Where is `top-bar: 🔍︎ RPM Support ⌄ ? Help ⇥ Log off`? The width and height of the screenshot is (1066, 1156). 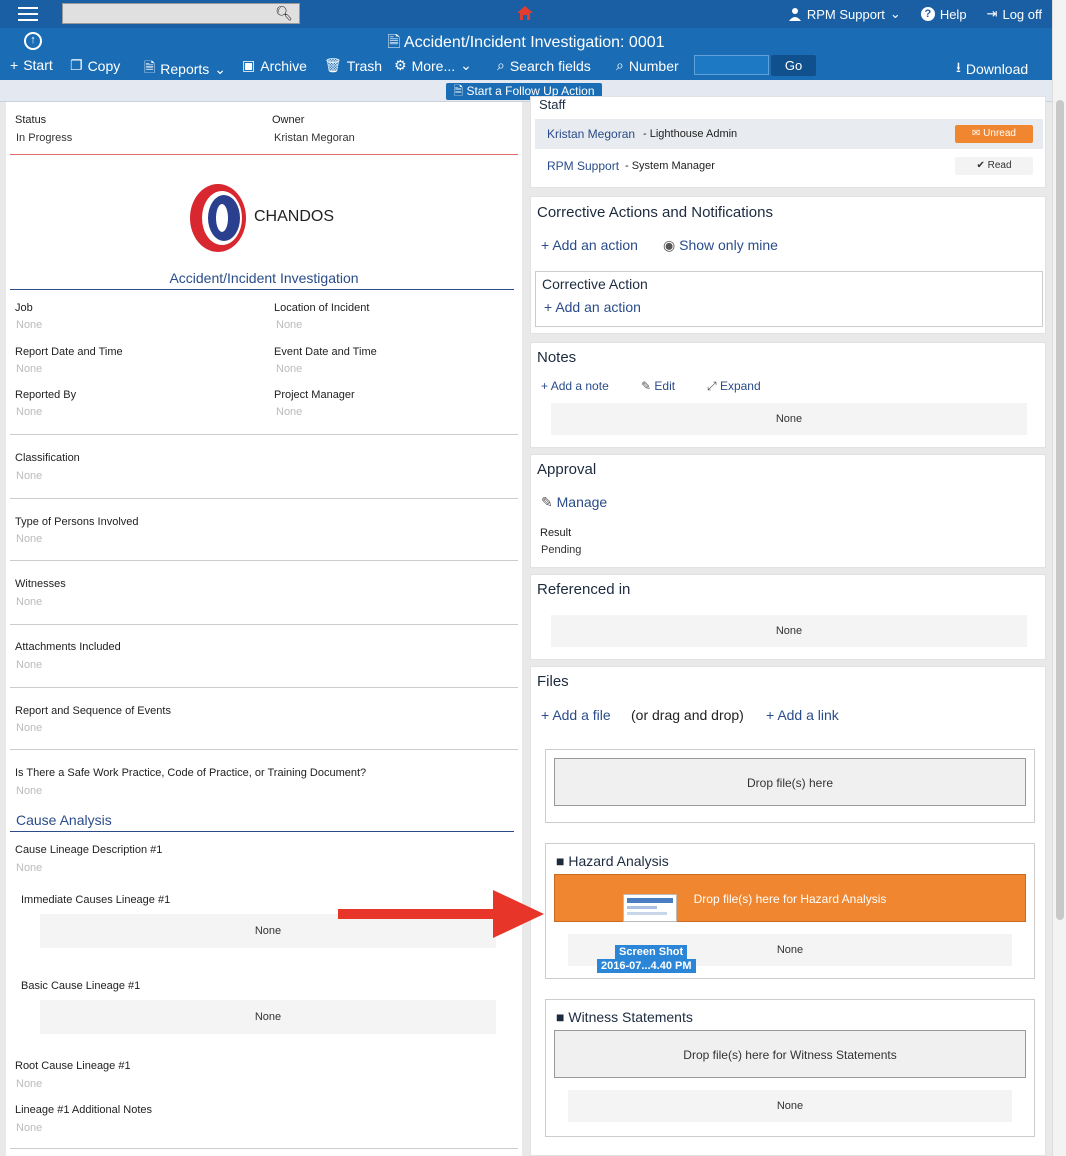
top-bar: 🔍︎ RPM Support ⌄ ? Help ⇥ Log off is located at coordinates (526, 14).